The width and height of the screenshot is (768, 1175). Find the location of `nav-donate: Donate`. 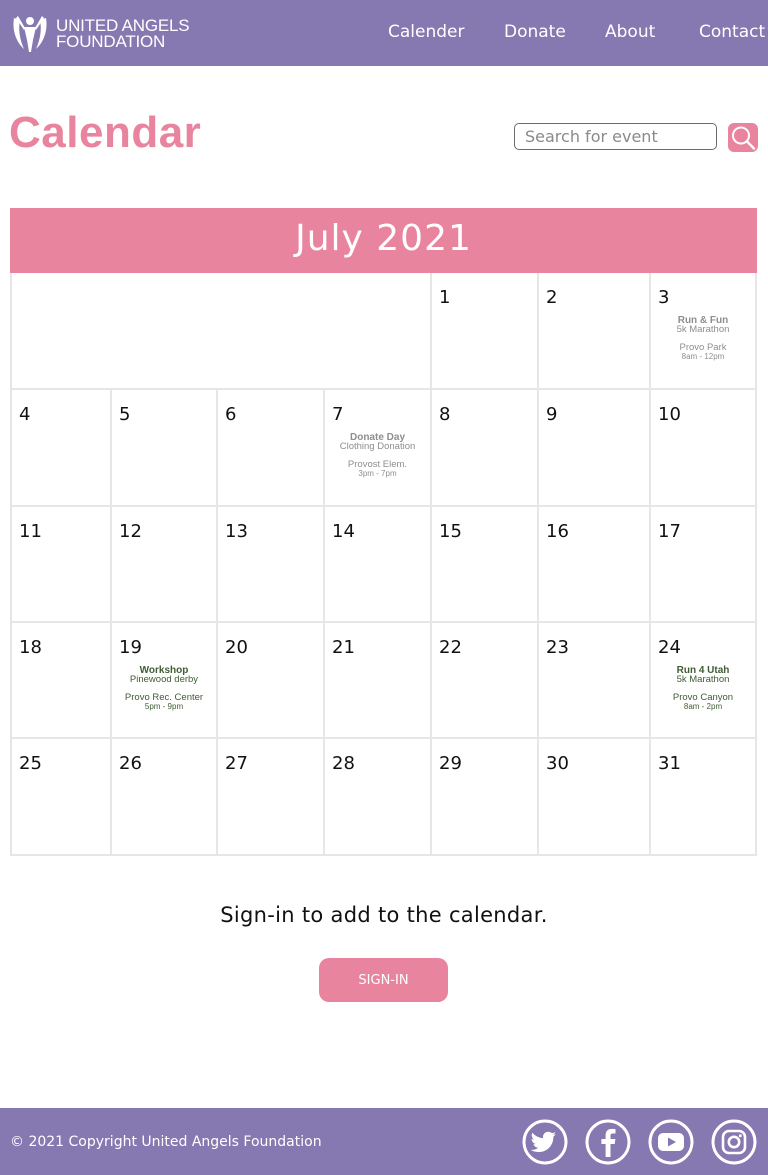

nav-donate: Donate is located at coordinates (535, 32).